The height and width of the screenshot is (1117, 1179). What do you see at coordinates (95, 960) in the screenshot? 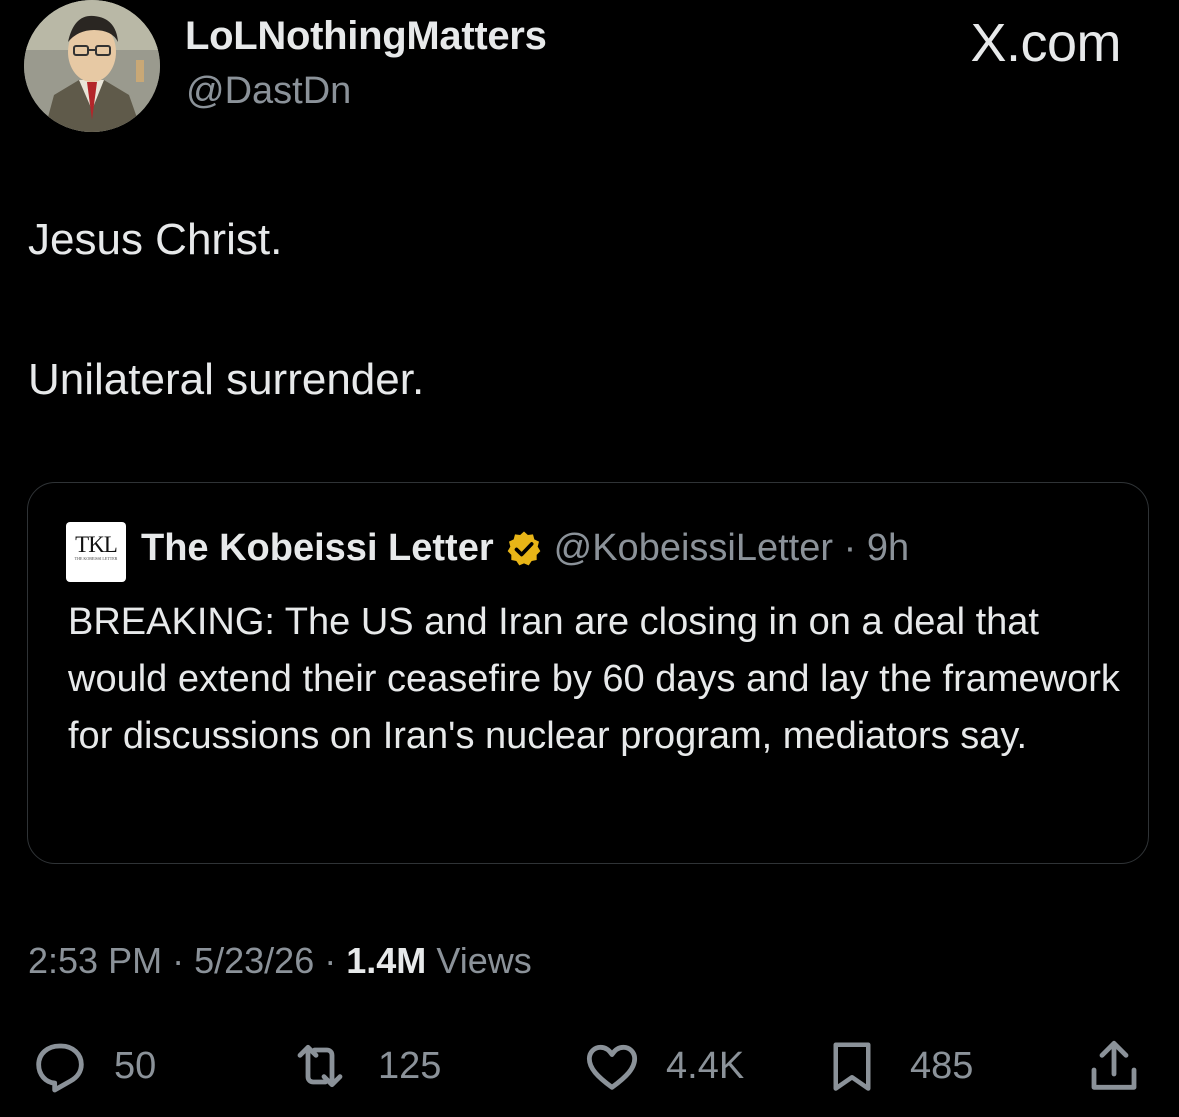
I see `tweet-time: 2:53 PM` at bounding box center [95, 960].